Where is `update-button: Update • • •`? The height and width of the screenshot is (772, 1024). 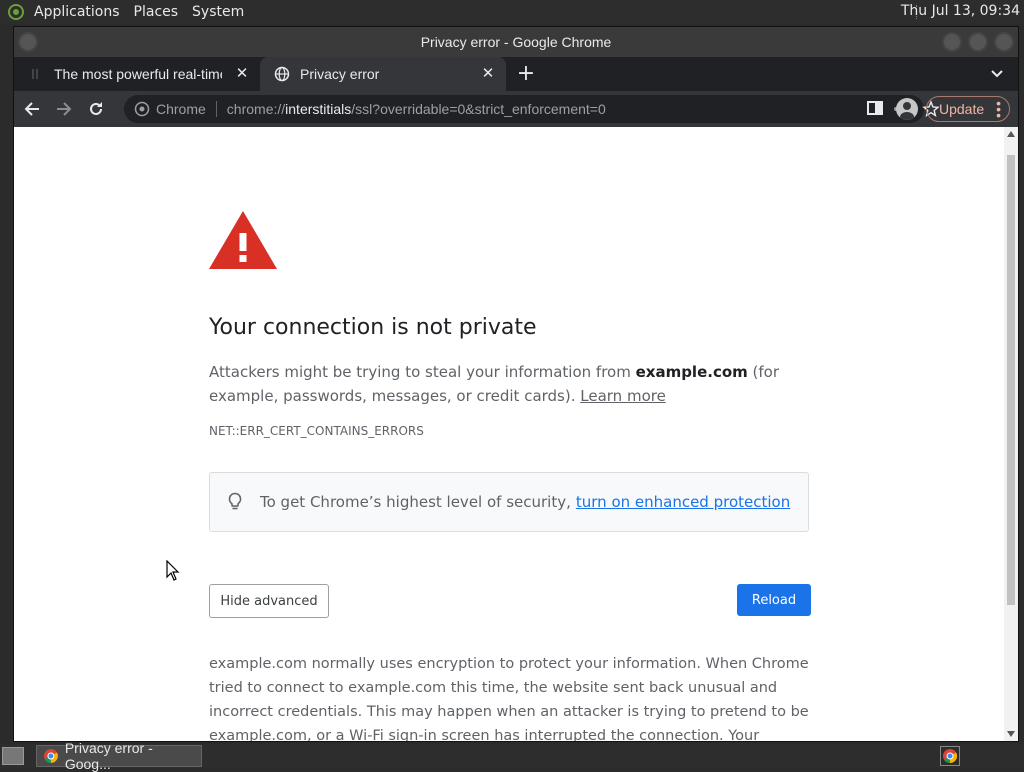 update-button: Update • • • is located at coordinates (968, 109).